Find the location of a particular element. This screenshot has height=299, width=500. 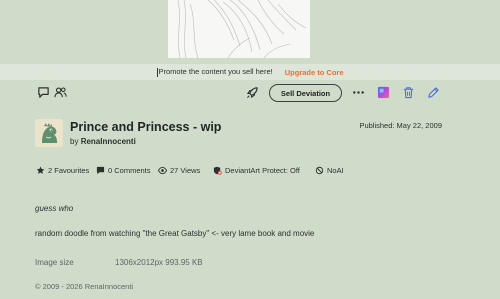

deviation-title: Prince and Princess - wip is located at coordinates (146, 127).